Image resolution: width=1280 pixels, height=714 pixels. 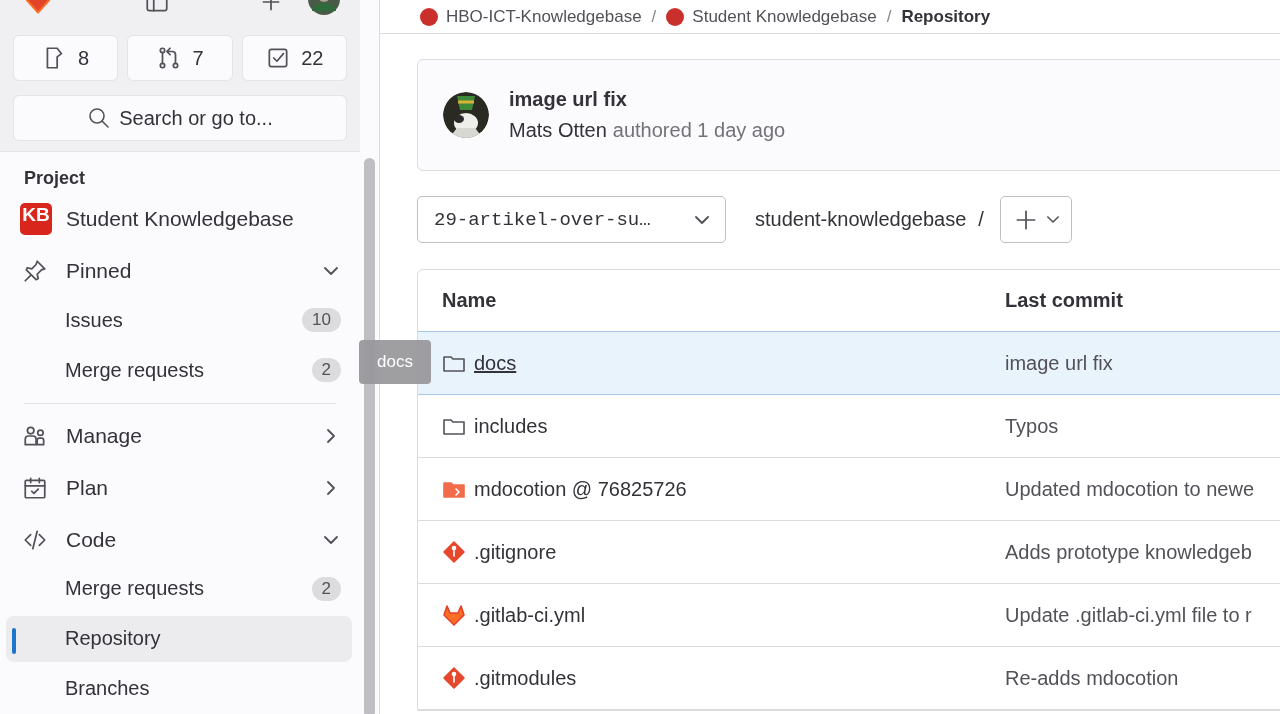 I want to click on project-name: Student Knowledgebase, so click(x=180, y=219).